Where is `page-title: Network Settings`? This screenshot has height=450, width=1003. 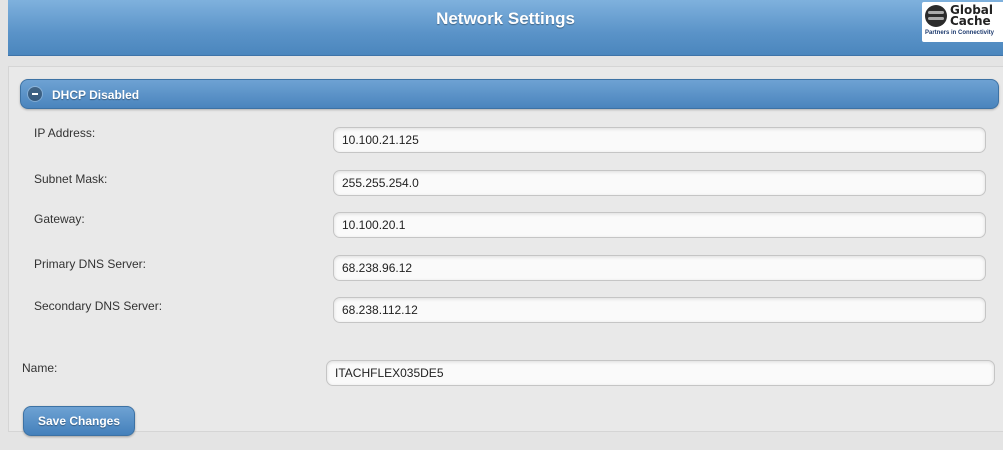 page-title: Network Settings is located at coordinates (505, 18).